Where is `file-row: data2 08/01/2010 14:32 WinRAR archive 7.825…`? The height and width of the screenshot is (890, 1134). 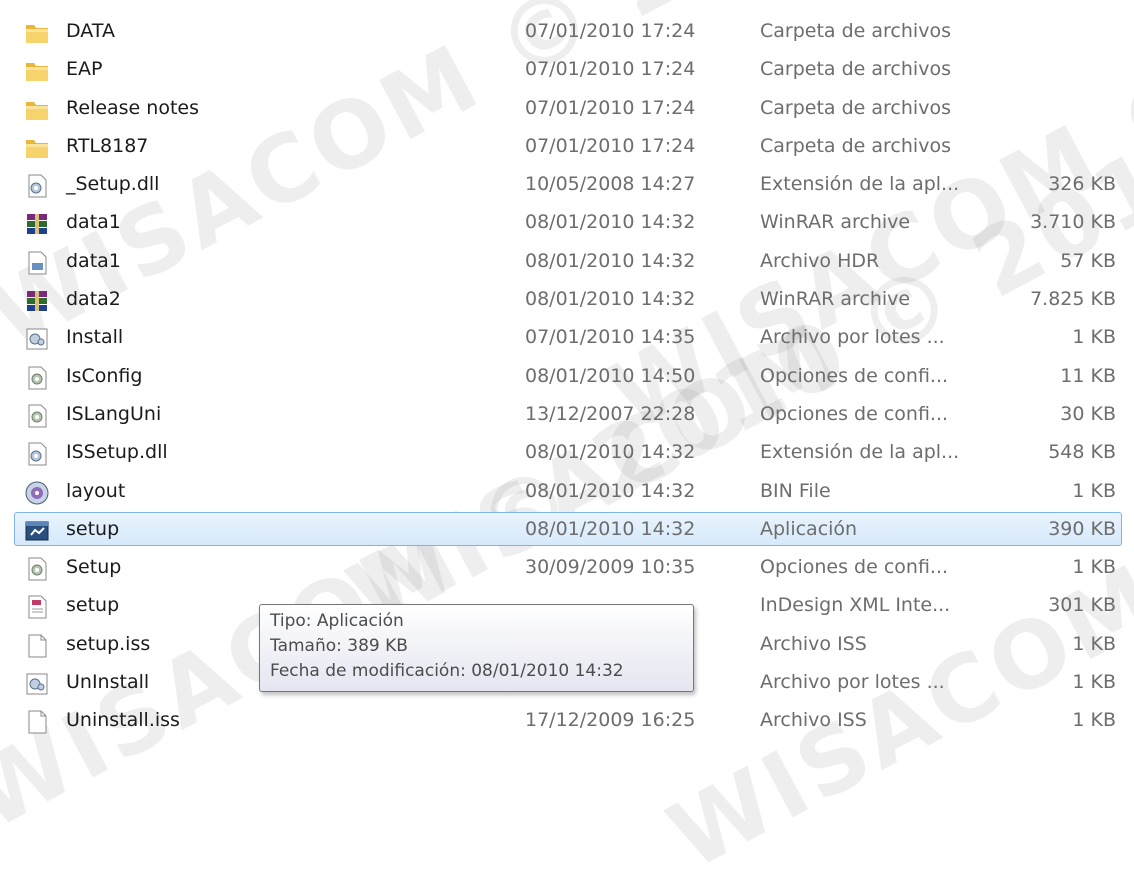 file-row: data2 08/01/2010 14:32 WinRAR archive 7.825… is located at coordinates (567, 299).